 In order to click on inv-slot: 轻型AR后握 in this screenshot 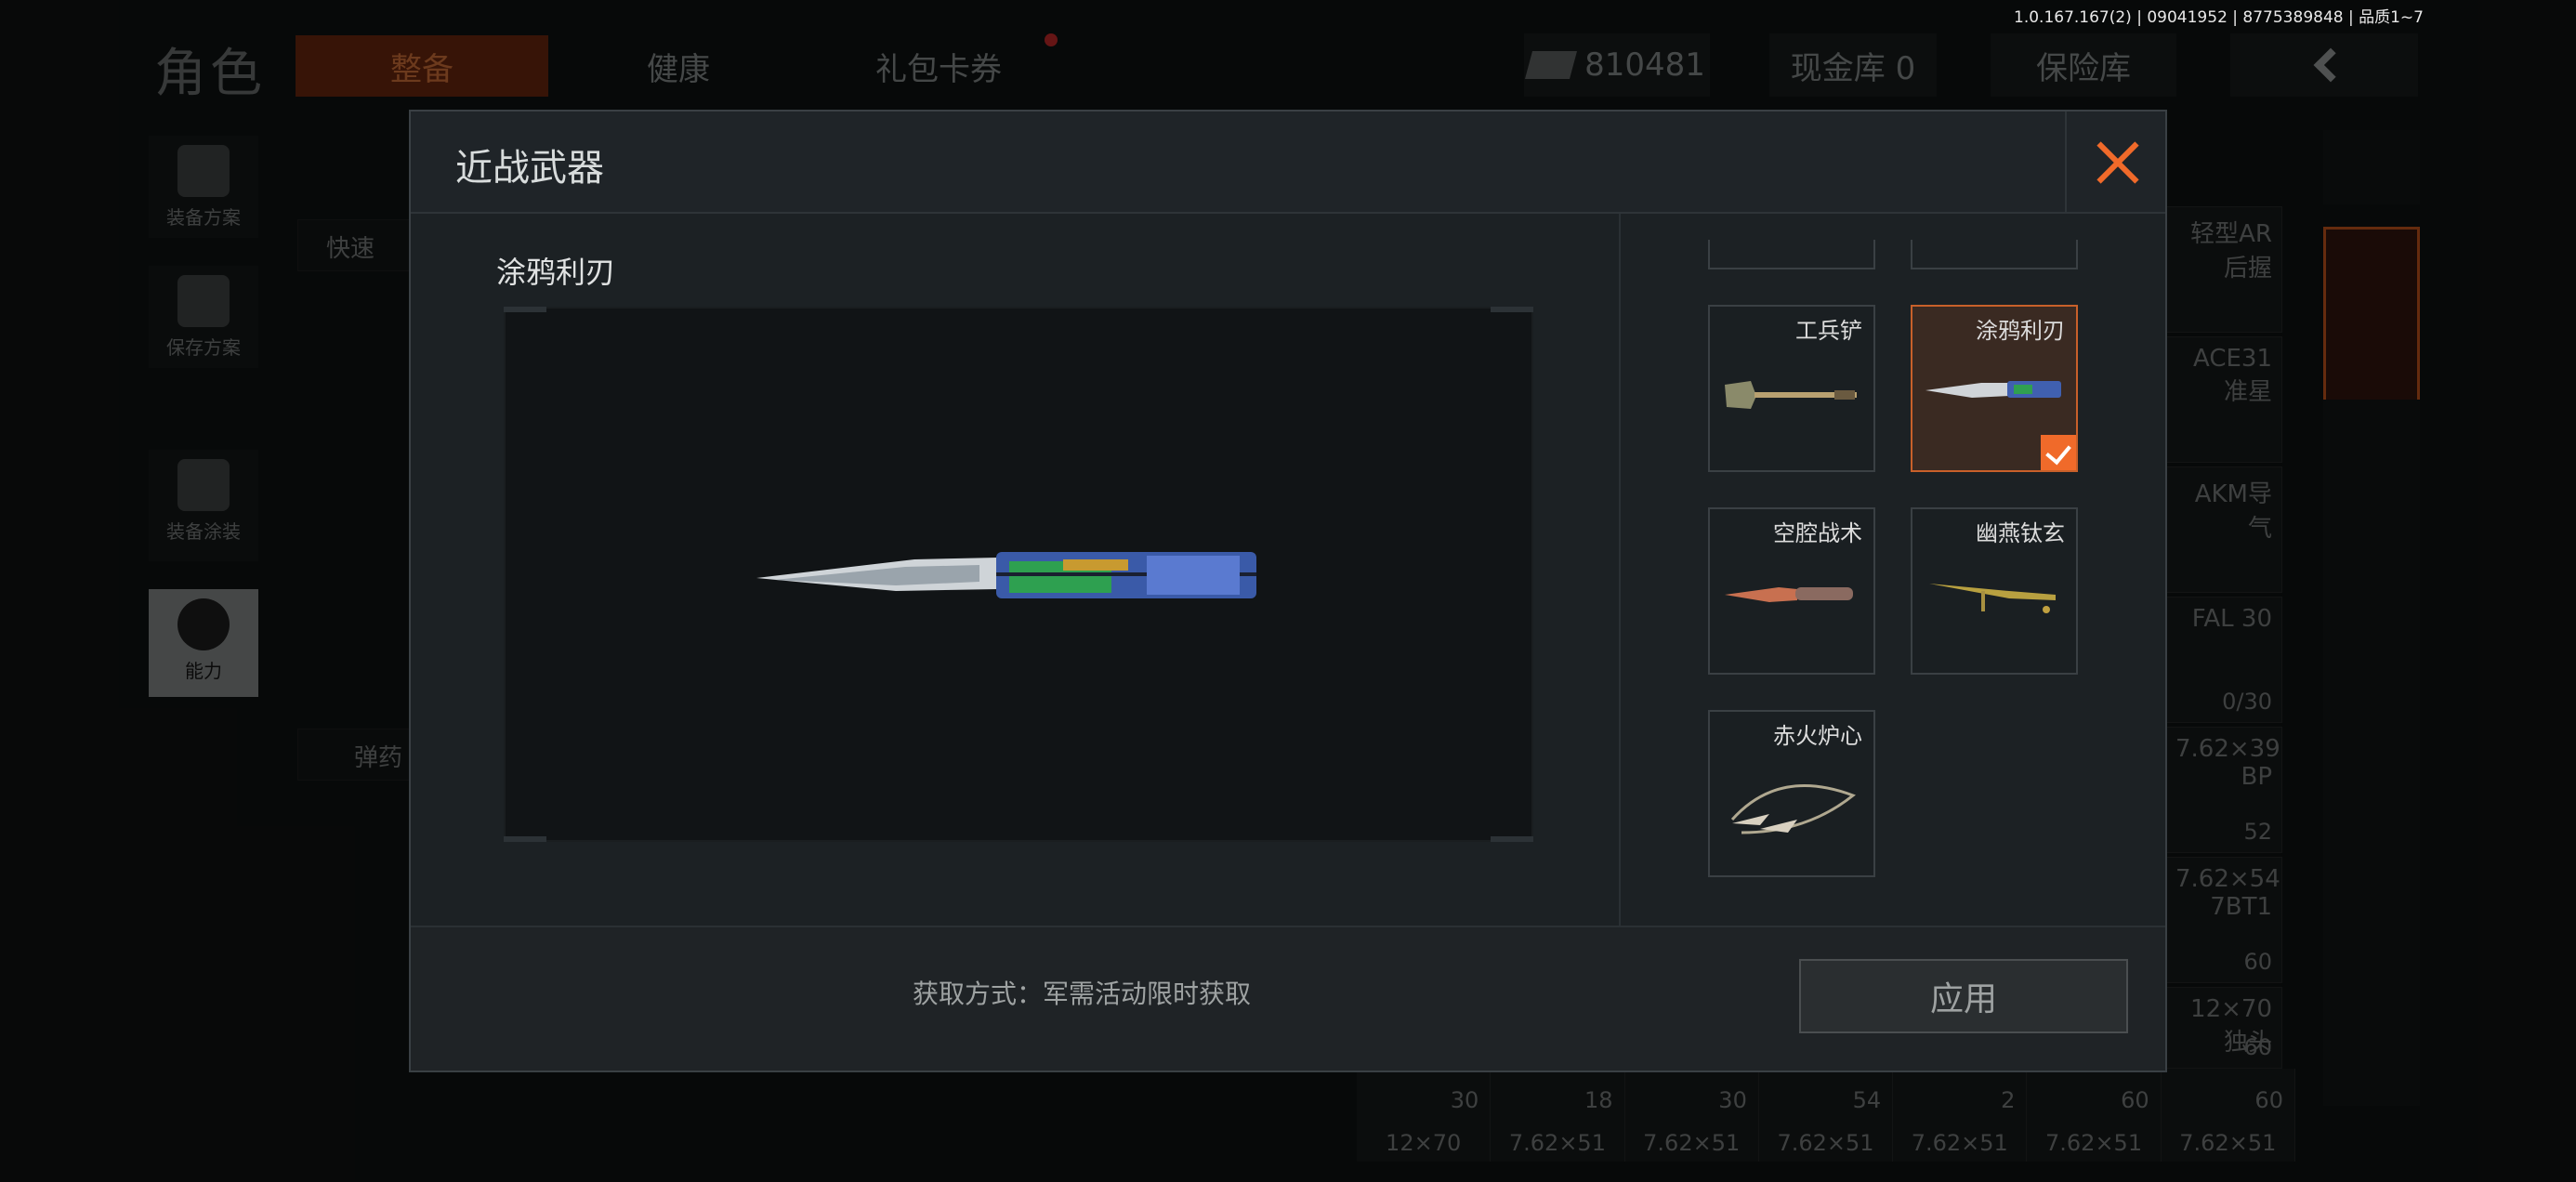, I will do `click(2223, 269)`.